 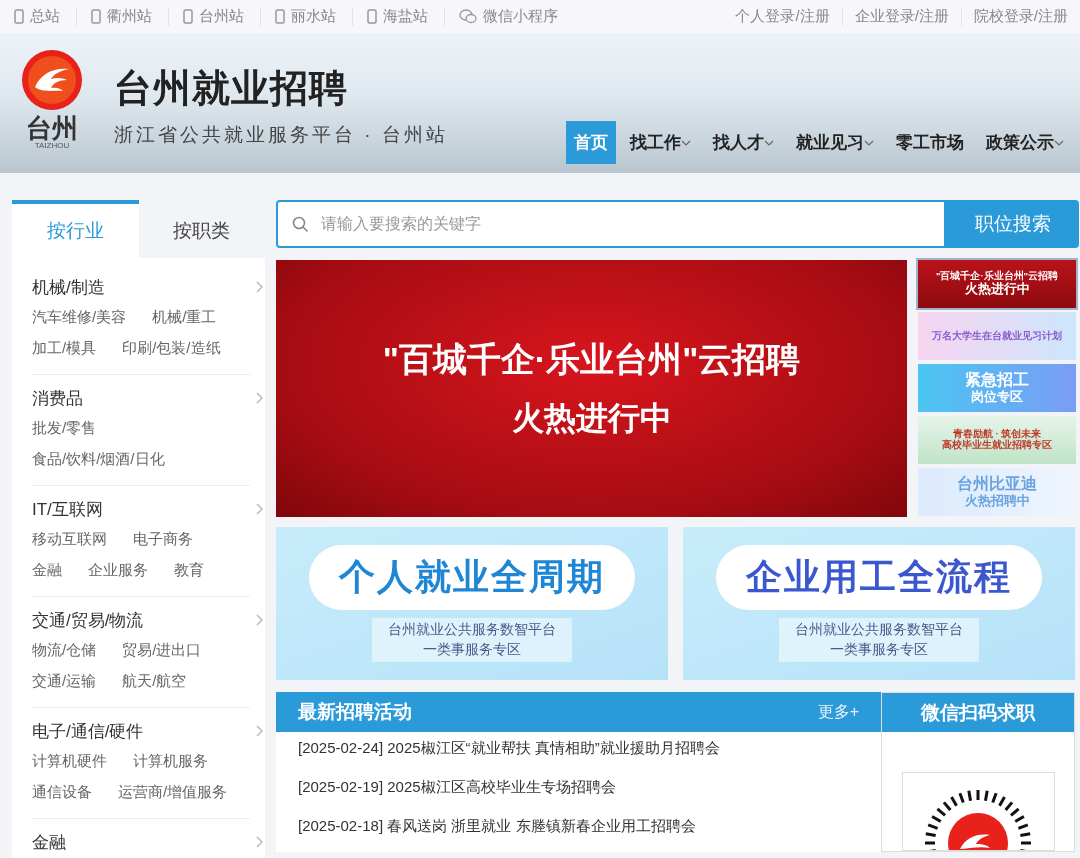 I want to click on subcategory-link: 加工/模具, so click(x=64, y=348).